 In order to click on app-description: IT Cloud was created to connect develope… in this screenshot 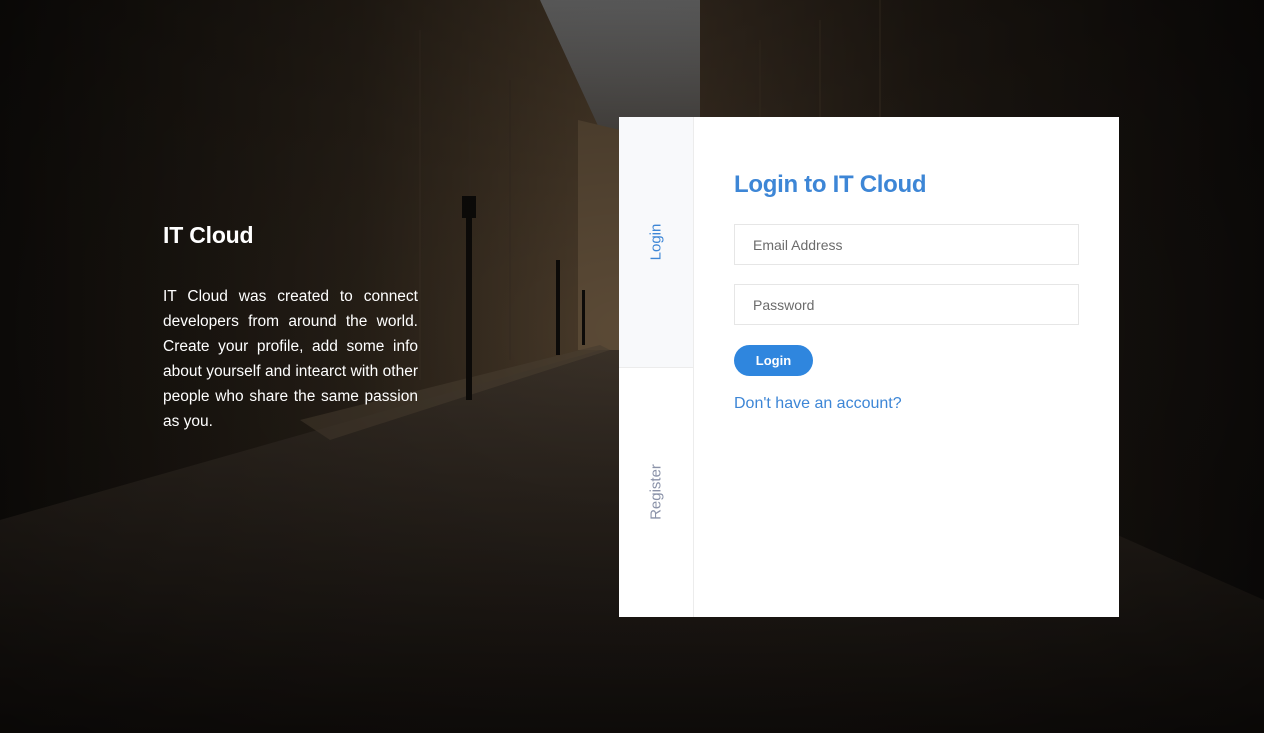, I will do `click(290, 359)`.